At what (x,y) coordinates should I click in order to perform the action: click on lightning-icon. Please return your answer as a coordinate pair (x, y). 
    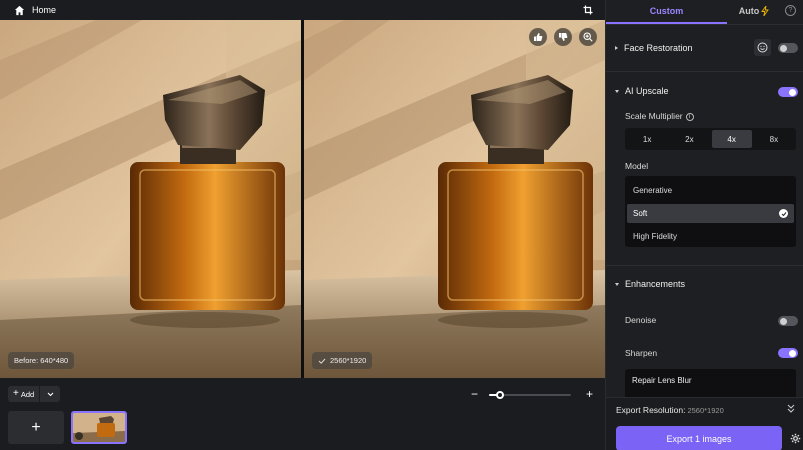
    Looking at the image, I should click on (765, 11).